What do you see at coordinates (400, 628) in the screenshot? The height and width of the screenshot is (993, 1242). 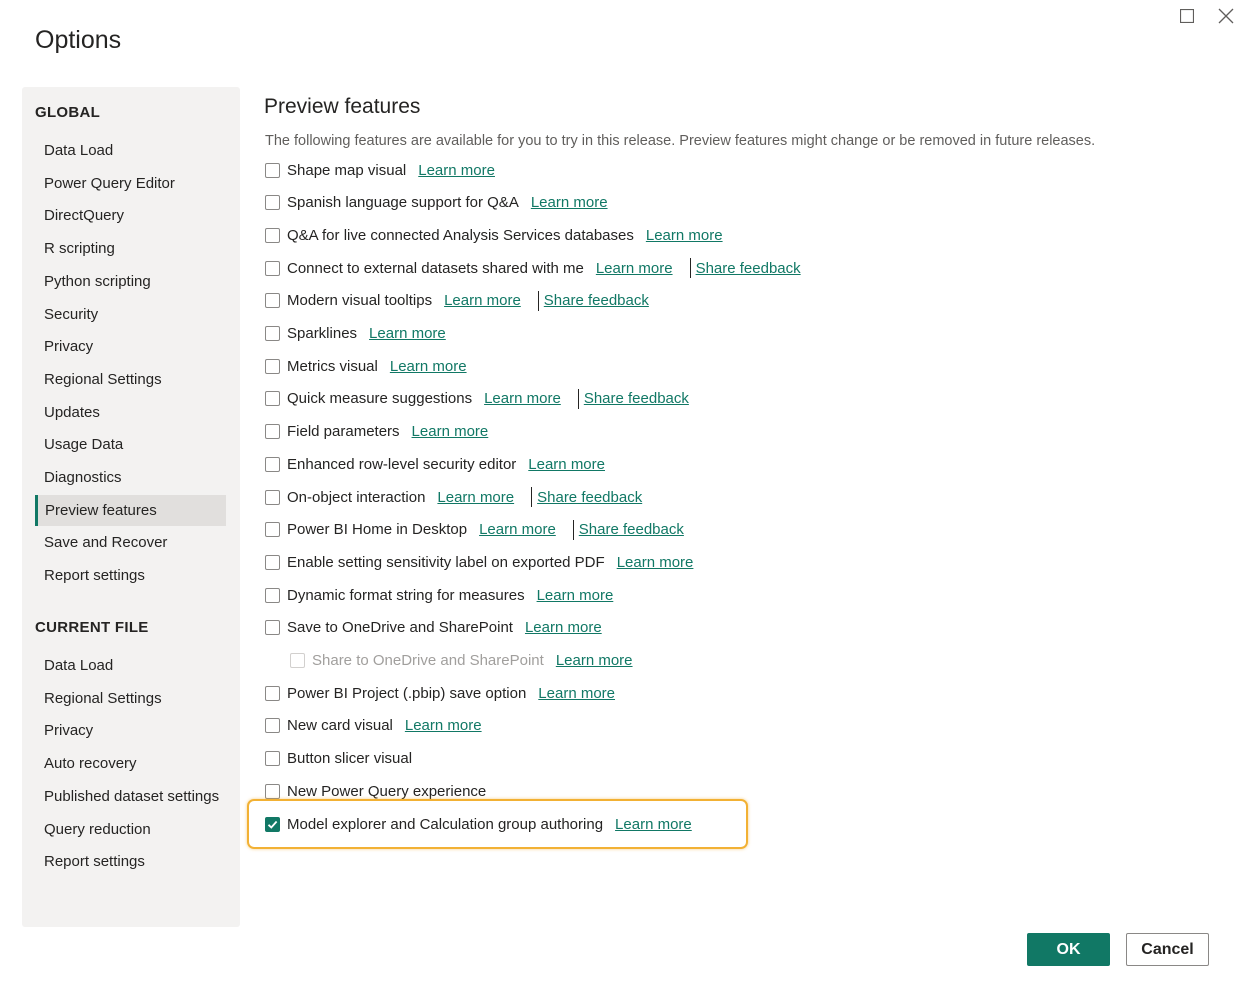 I see `feature-label: Save to OneDrive and SharePoint` at bounding box center [400, 628].